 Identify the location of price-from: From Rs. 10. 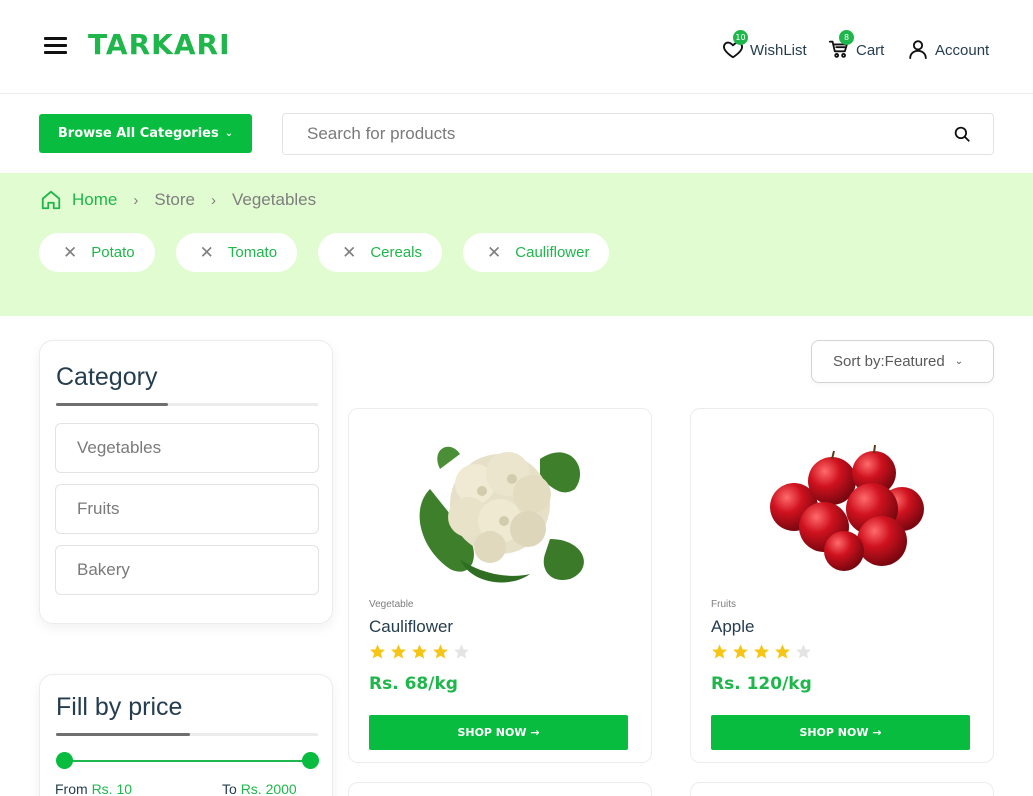
(93, 788).